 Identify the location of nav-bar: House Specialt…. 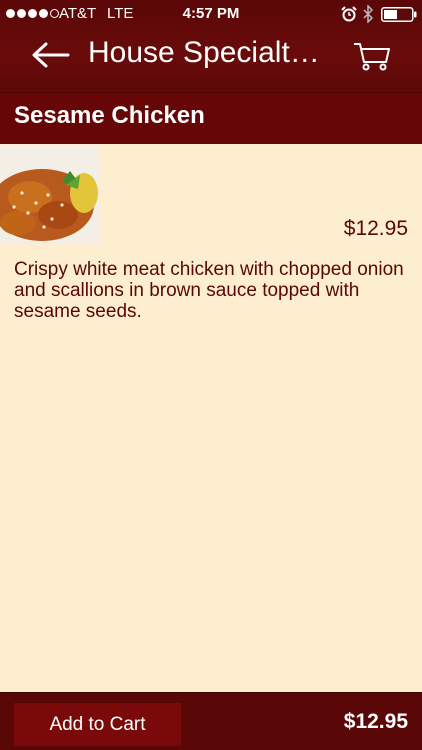
(211, 56).